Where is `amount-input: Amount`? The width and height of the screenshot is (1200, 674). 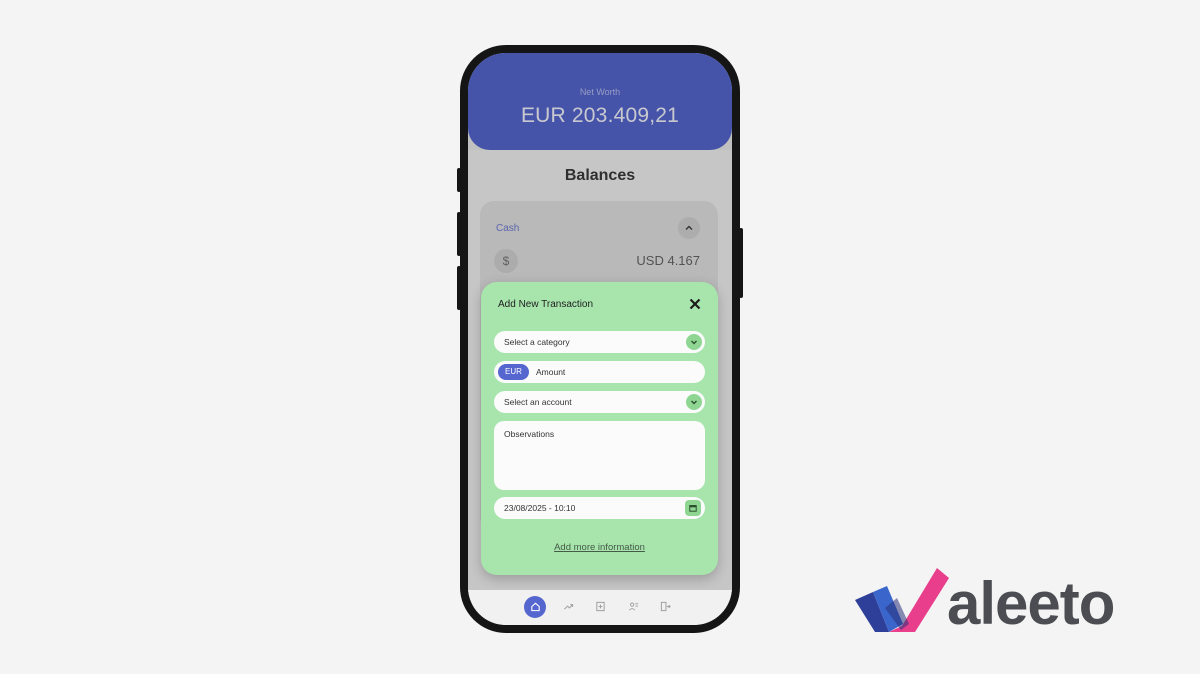 amount-input: Amount is located at coordinates (550, 372).